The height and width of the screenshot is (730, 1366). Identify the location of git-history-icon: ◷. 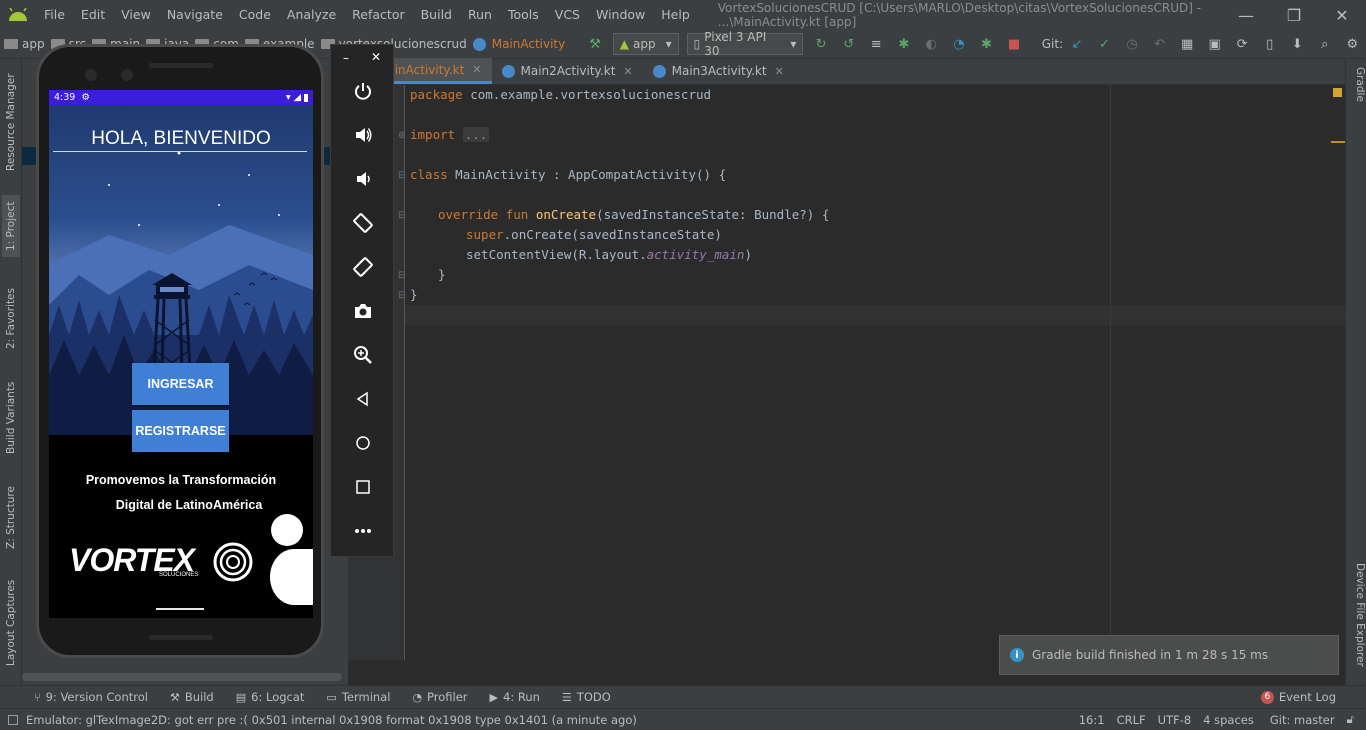
(1132, 44).